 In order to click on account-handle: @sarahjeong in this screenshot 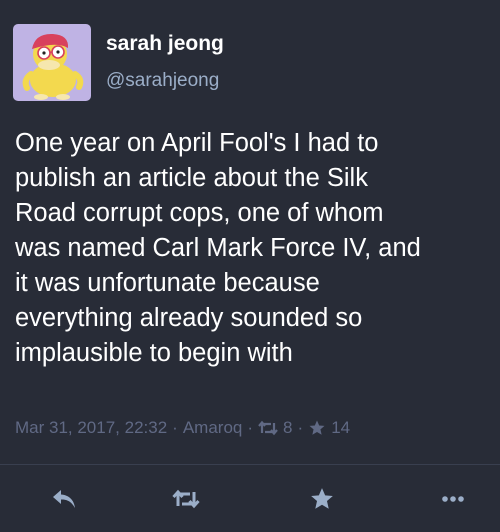, I will do `click(162, 81)`.